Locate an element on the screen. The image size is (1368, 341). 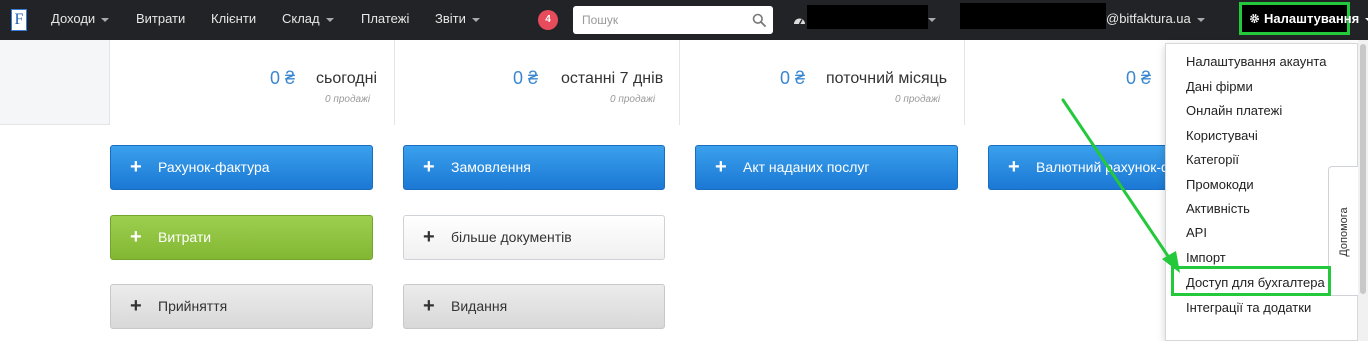
annotation-arrow is located at coordinates (1120, 185).